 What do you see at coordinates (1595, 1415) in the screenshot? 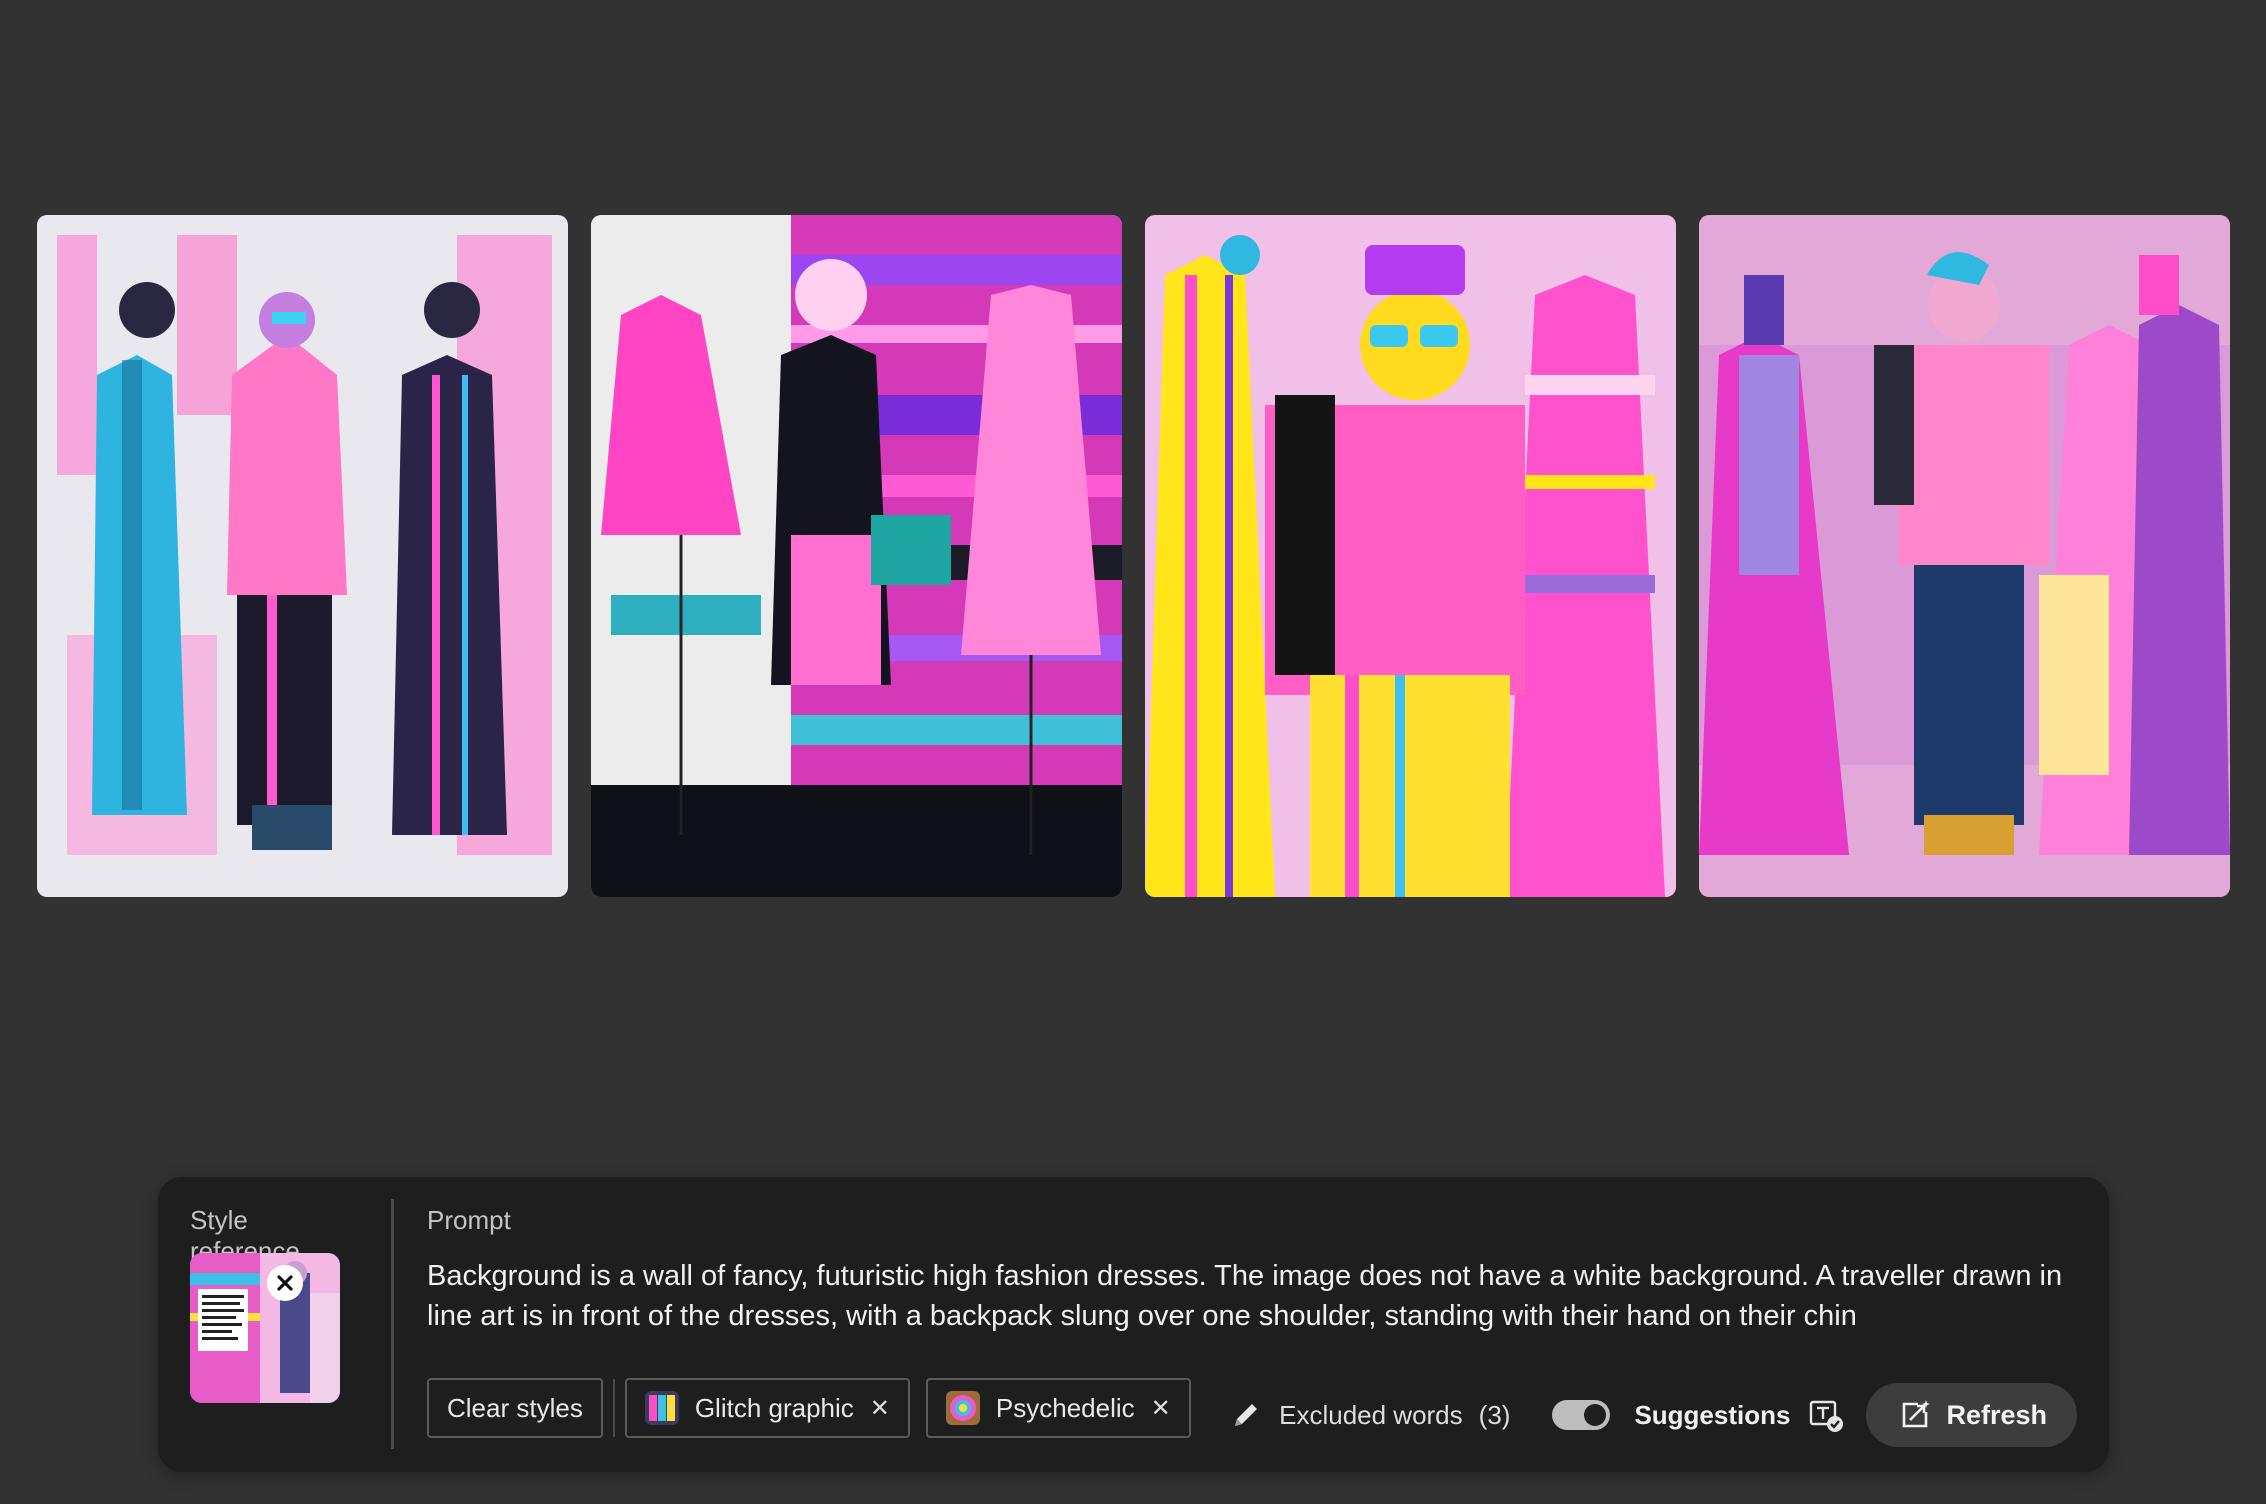
I see `toggle-knob` at bounding box center [1595, 1415].